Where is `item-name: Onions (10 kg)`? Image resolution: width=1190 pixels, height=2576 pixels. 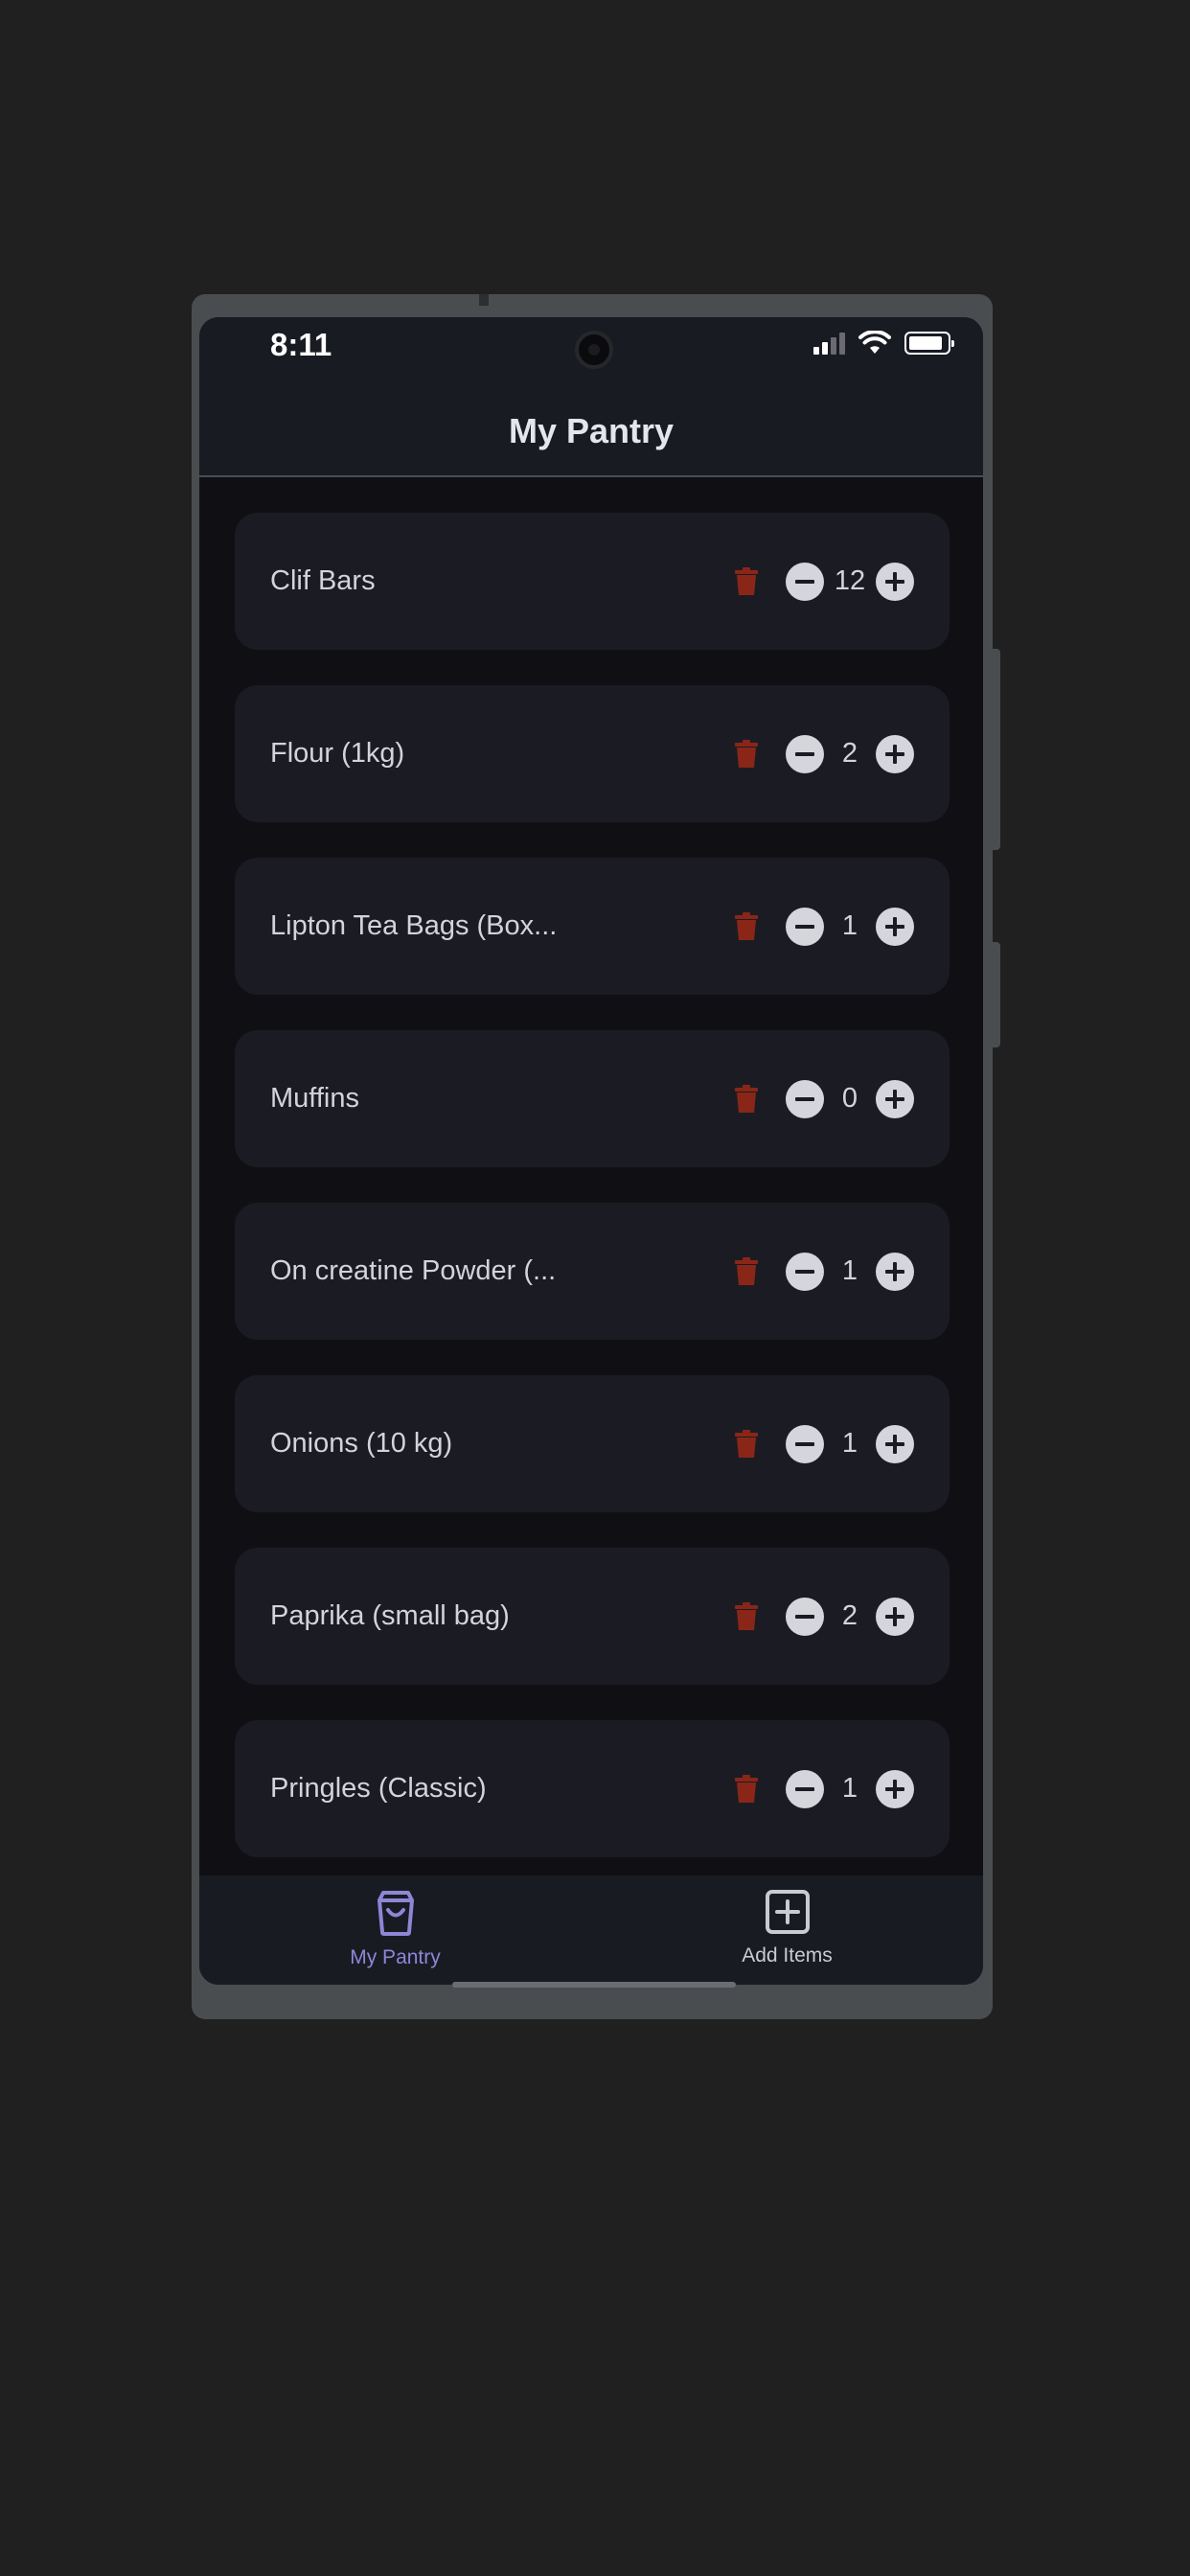 item-name: Onions (10 kg) is located at coordinates (362, 1443).